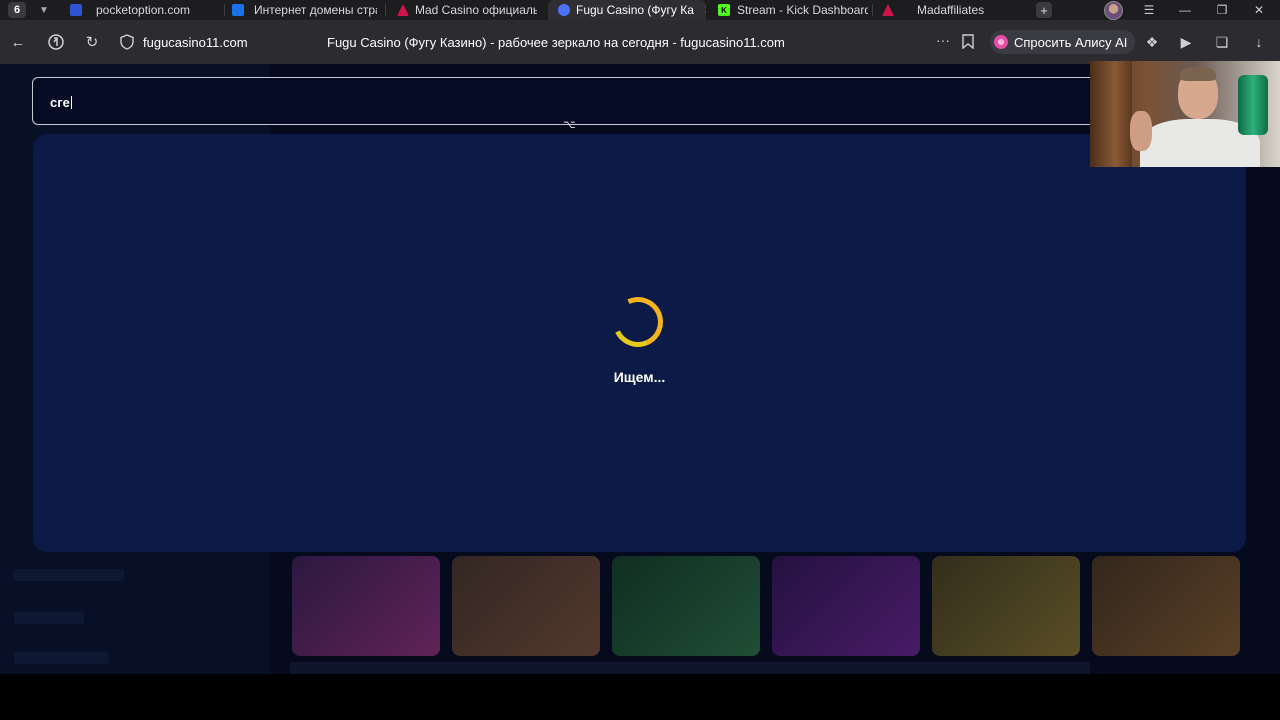  What do you see at coordinates (1222, 42) in the screenshot?
I see `collections-icon: ❏` at bounding box center [1222, 42].